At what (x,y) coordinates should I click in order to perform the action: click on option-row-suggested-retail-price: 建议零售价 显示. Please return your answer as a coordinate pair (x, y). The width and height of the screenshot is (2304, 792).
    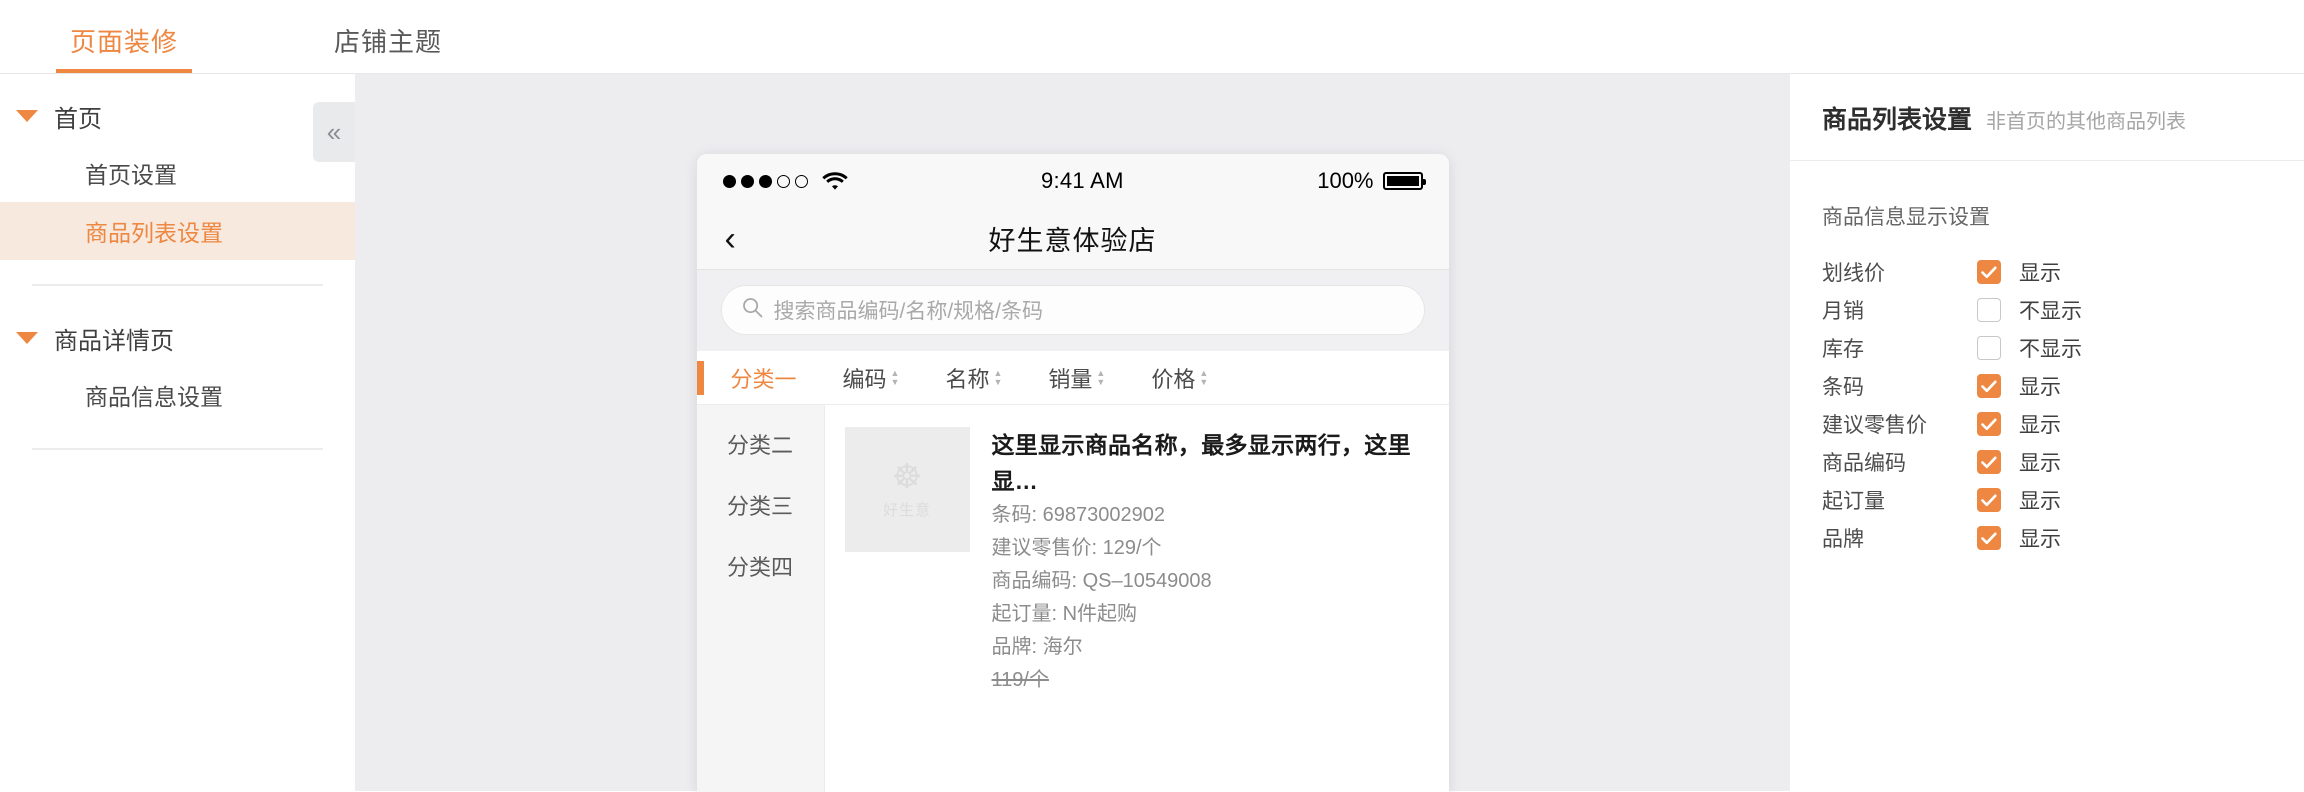
    Looking at the image, I should click on (2047, 424).